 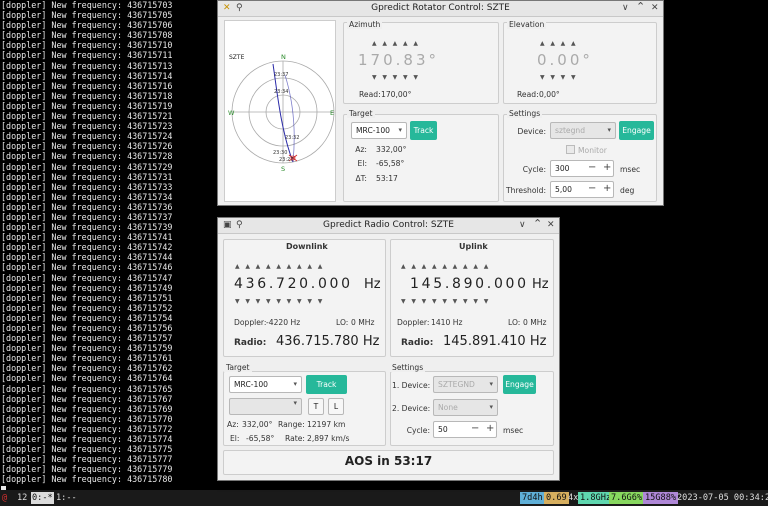 I want to click on threshold-spinbox: 5,00 − +, so click(x=582, y=189).